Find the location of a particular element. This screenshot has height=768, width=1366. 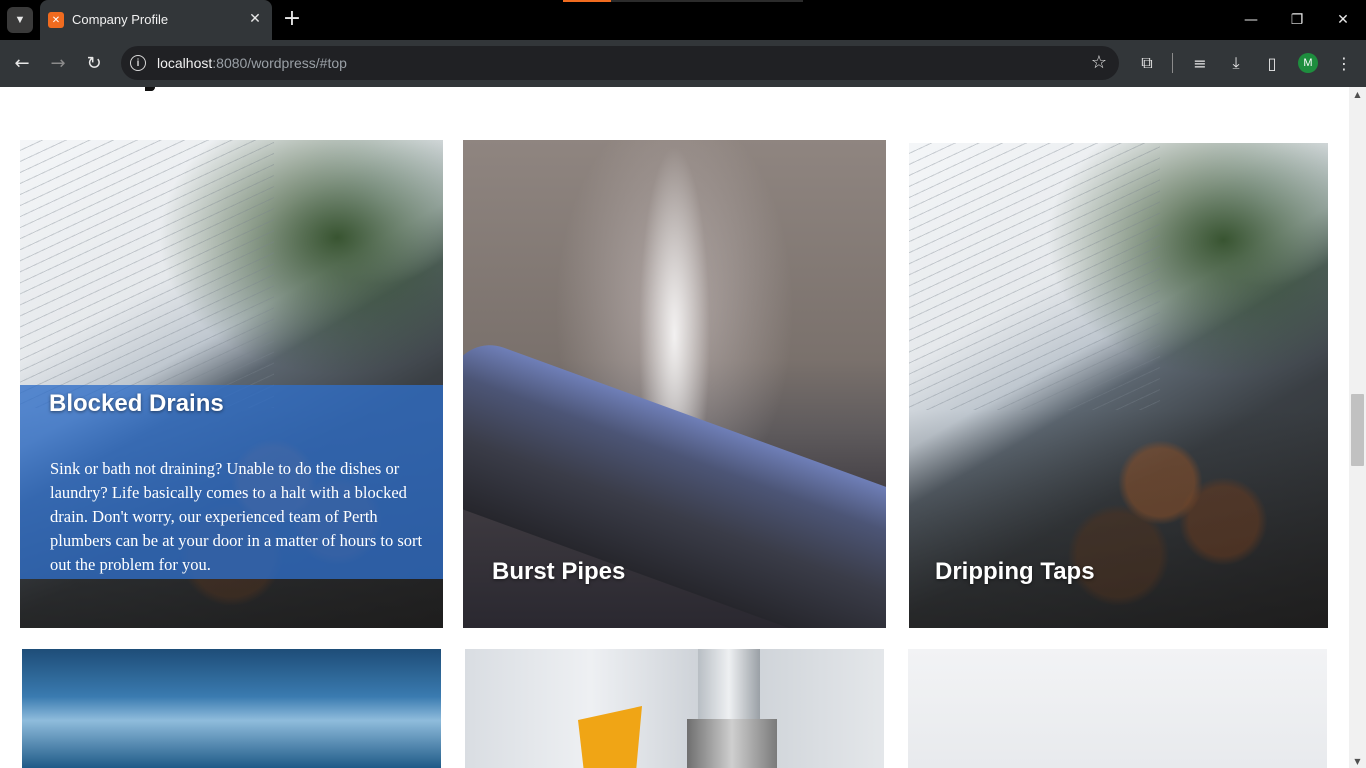

sink-image is located at coordinates (1117, 708).